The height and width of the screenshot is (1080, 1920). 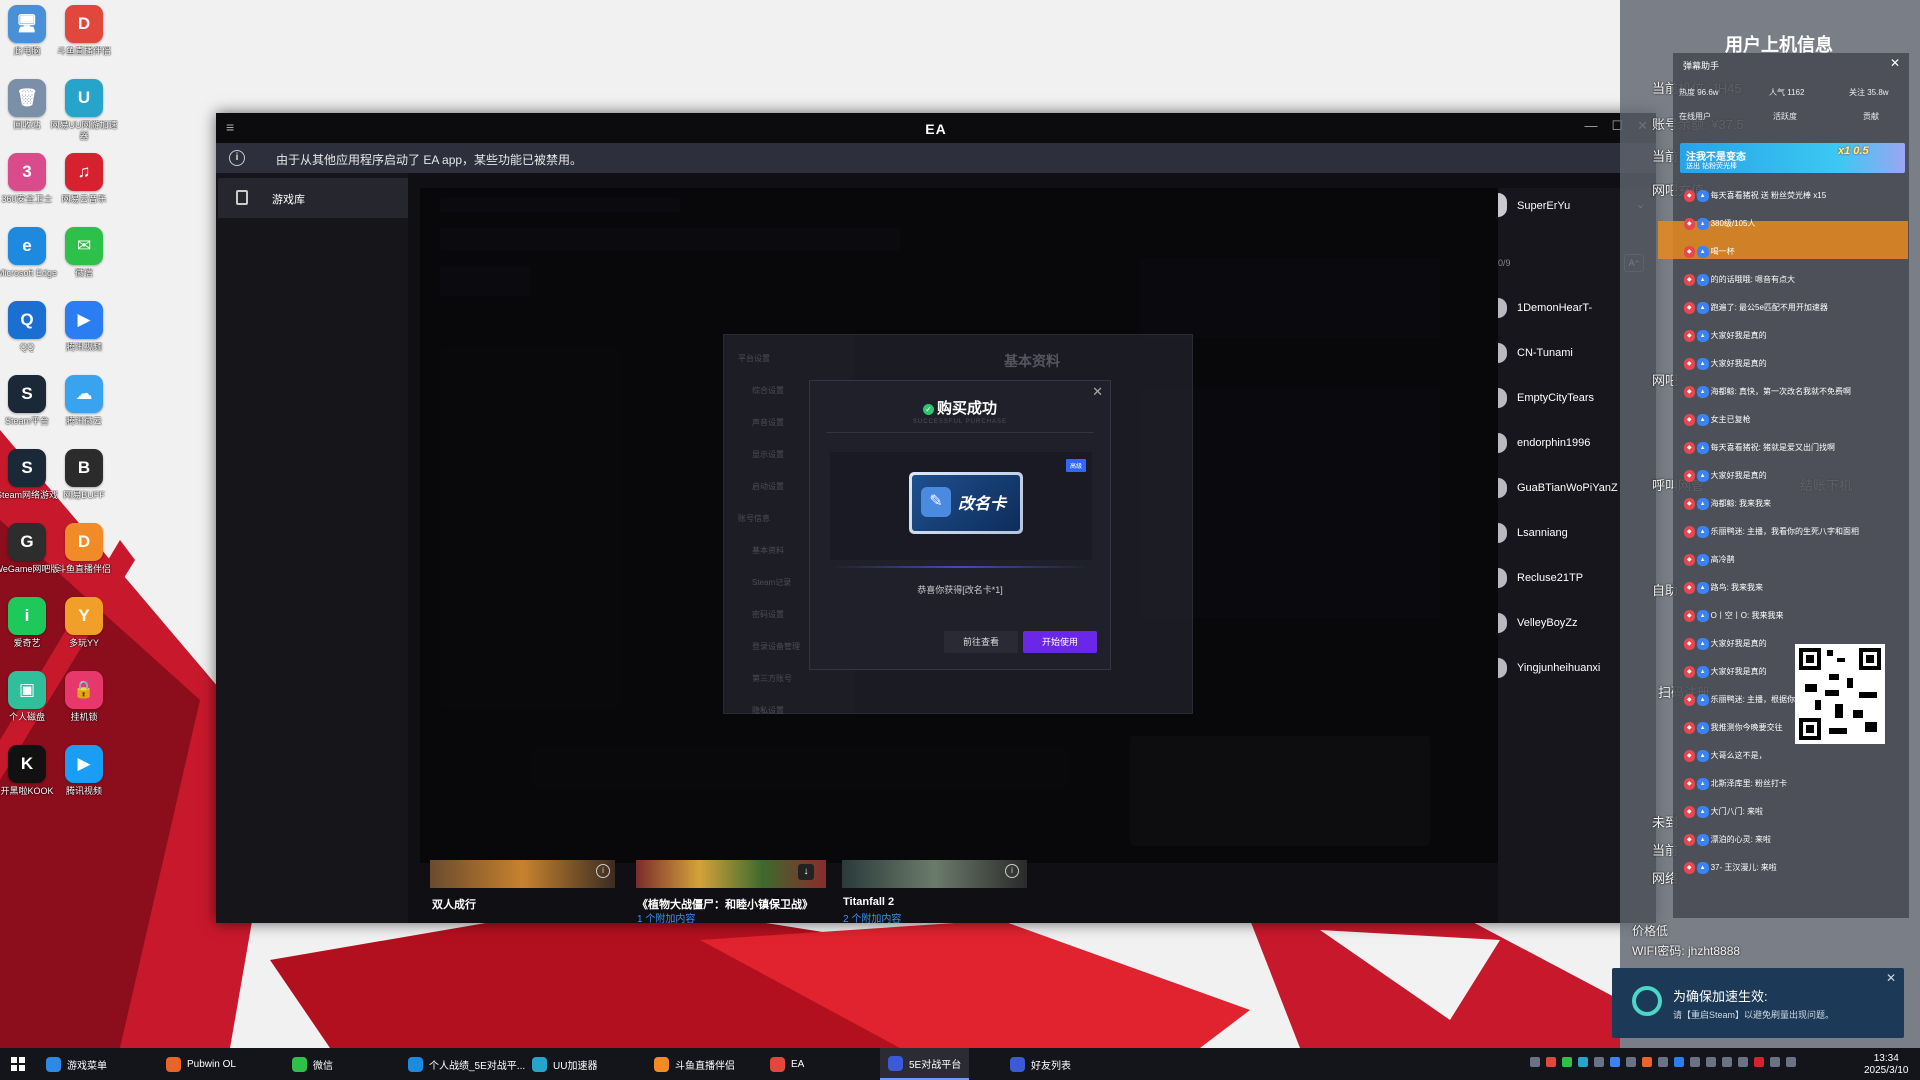 What do you see at coordinates (768, 486) in the screenshot?
I see `settings-menu-item: 启动设置` at bounding box center [768, 486].